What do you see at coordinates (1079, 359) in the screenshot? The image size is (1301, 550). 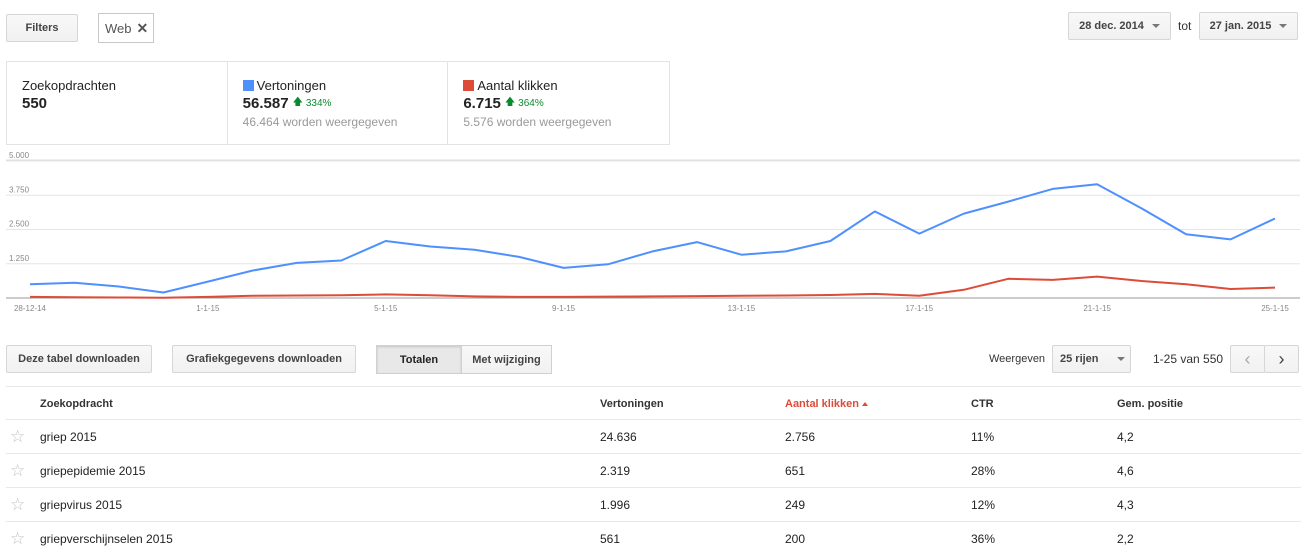 I see `rows-per-page-value: 25 rijen` at bounding box center [1079, 359].